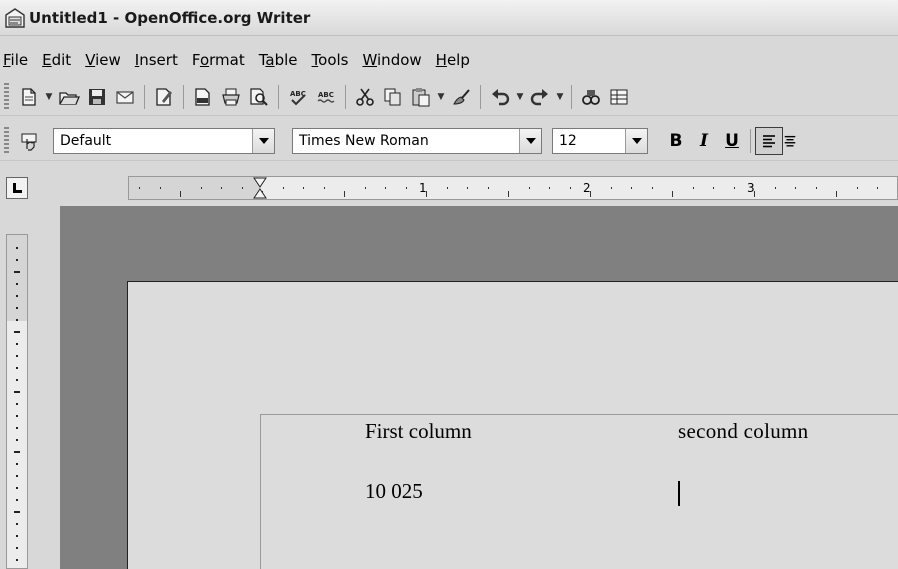 This screenshot has width=898, height=569. What do you see at coordinates (218, 60) in the screenshot?
I see `menu-format: Format` at bounding box center [218, 60].